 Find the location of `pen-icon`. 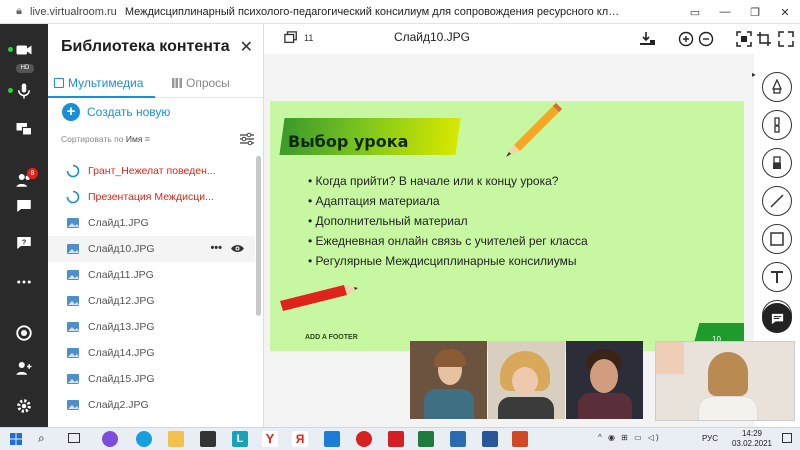

pen-icon is located at coordinates (777, 86).